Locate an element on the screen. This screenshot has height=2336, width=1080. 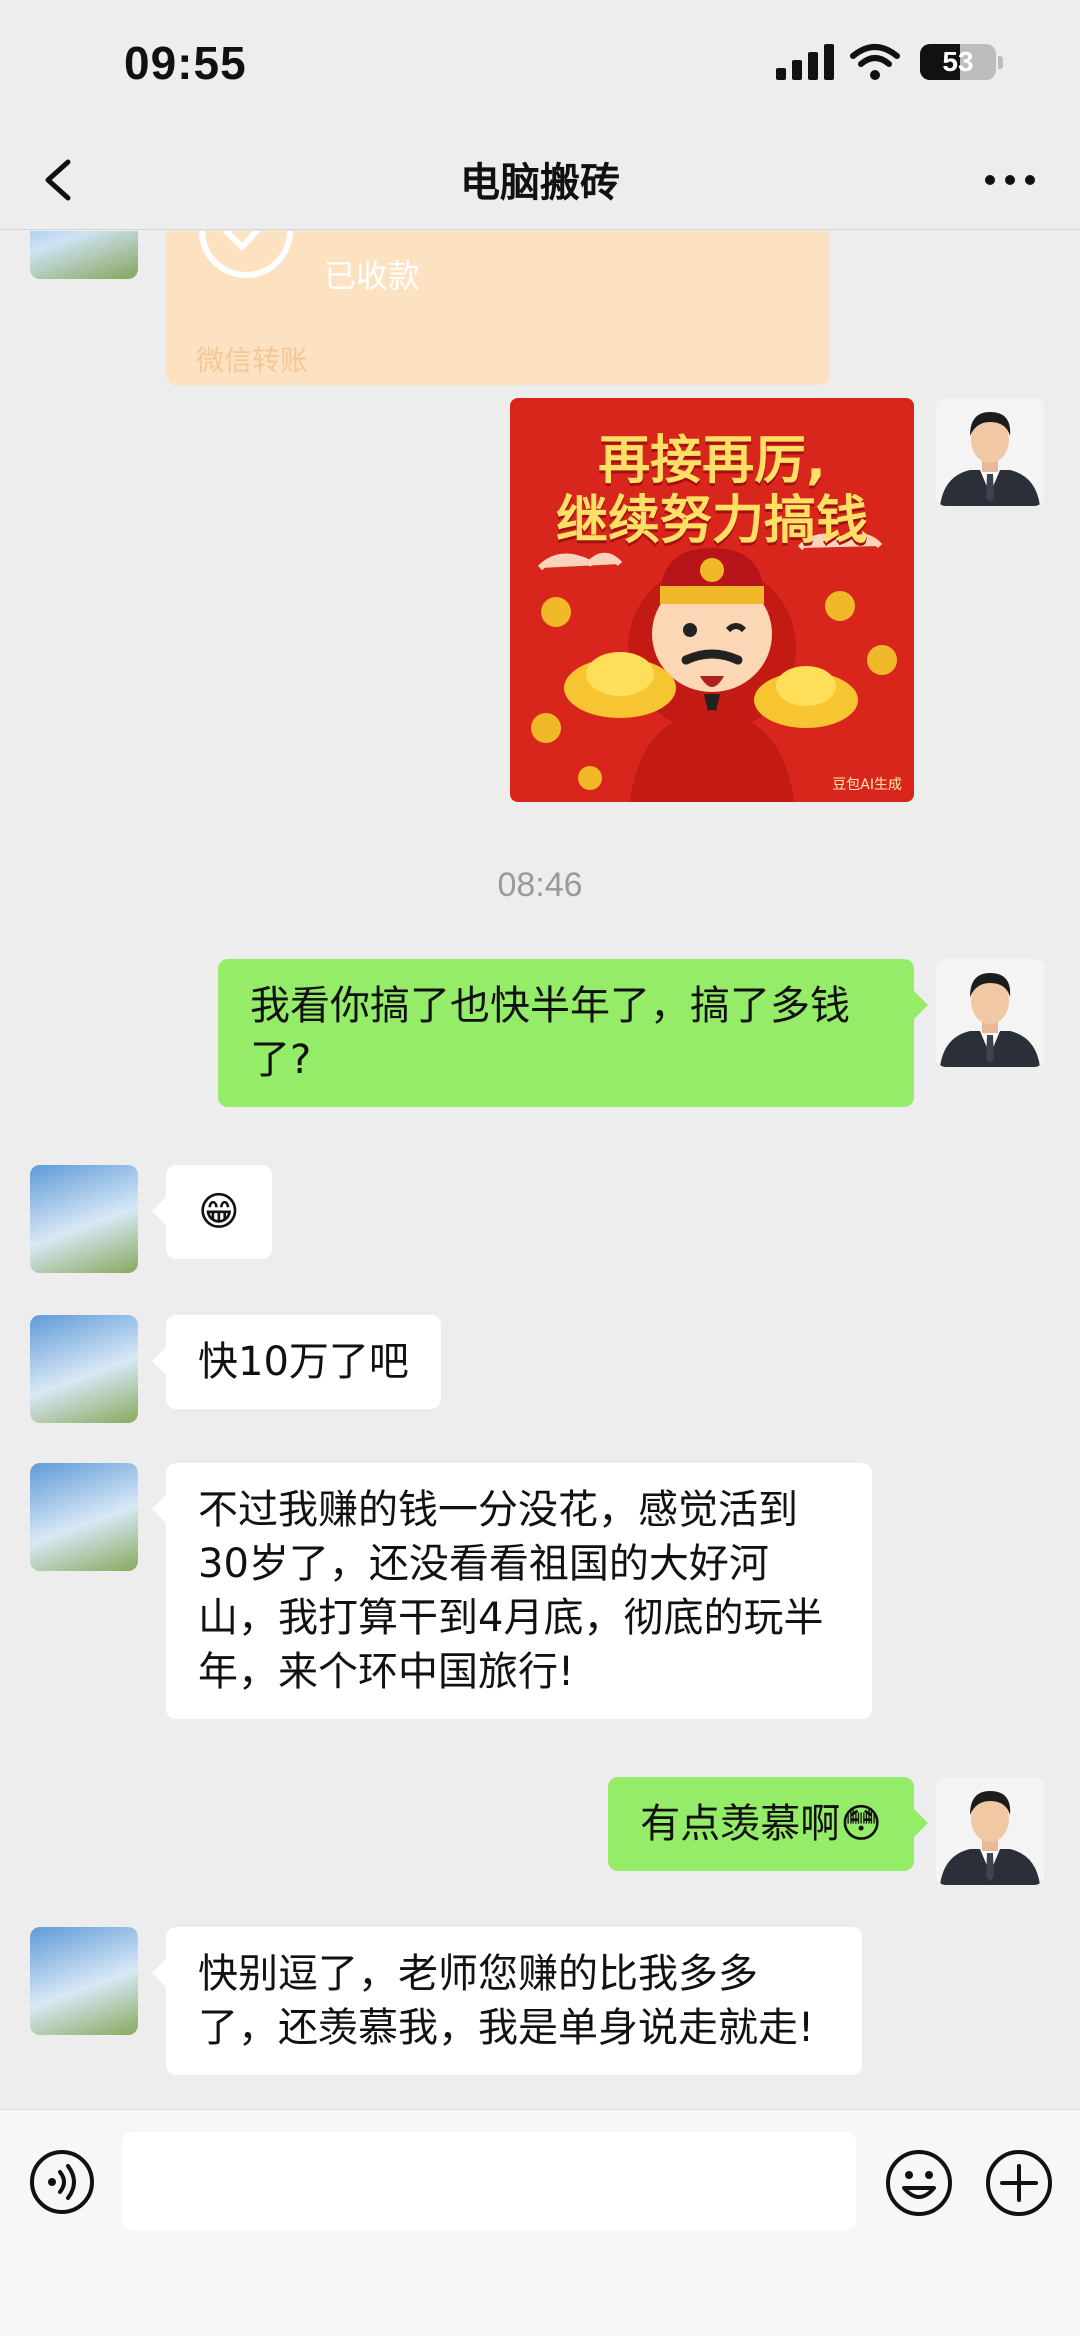
cellular-signal-icon is located at coordinates (806, 62).